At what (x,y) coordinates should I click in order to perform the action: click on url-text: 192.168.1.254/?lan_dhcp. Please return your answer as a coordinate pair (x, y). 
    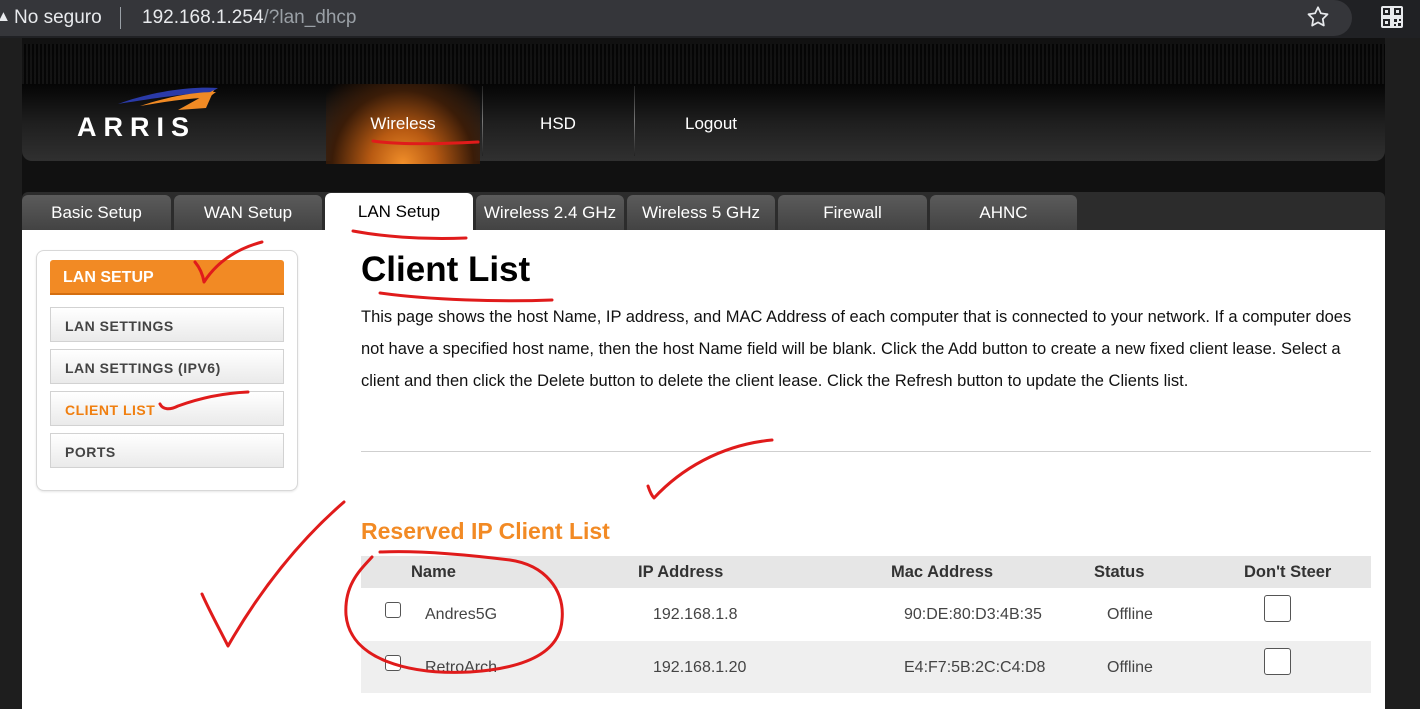
    Looking at the image, I should click on (249, 18).